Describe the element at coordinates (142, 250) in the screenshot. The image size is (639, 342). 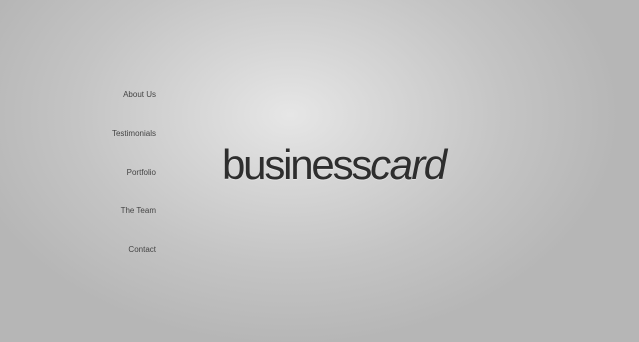
I see `nav-link-contact: Contact` at that location.